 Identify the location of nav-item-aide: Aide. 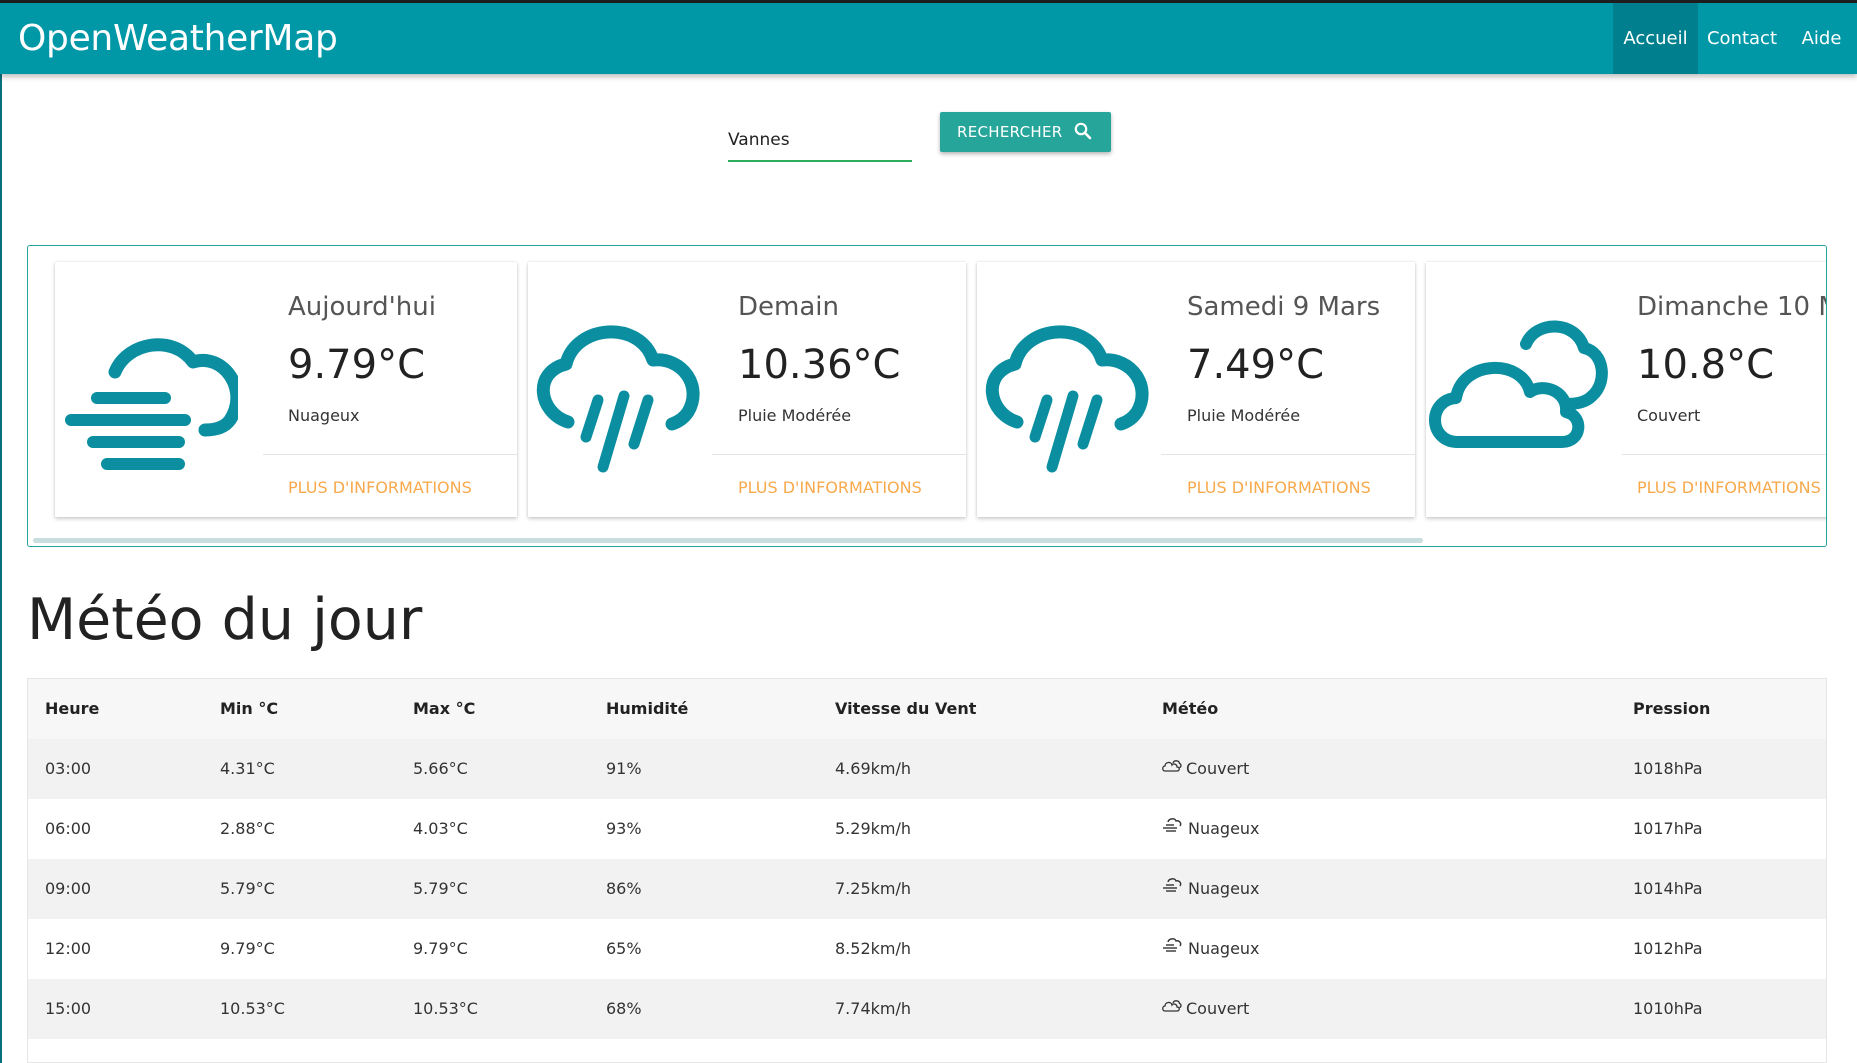
(1821, 38).